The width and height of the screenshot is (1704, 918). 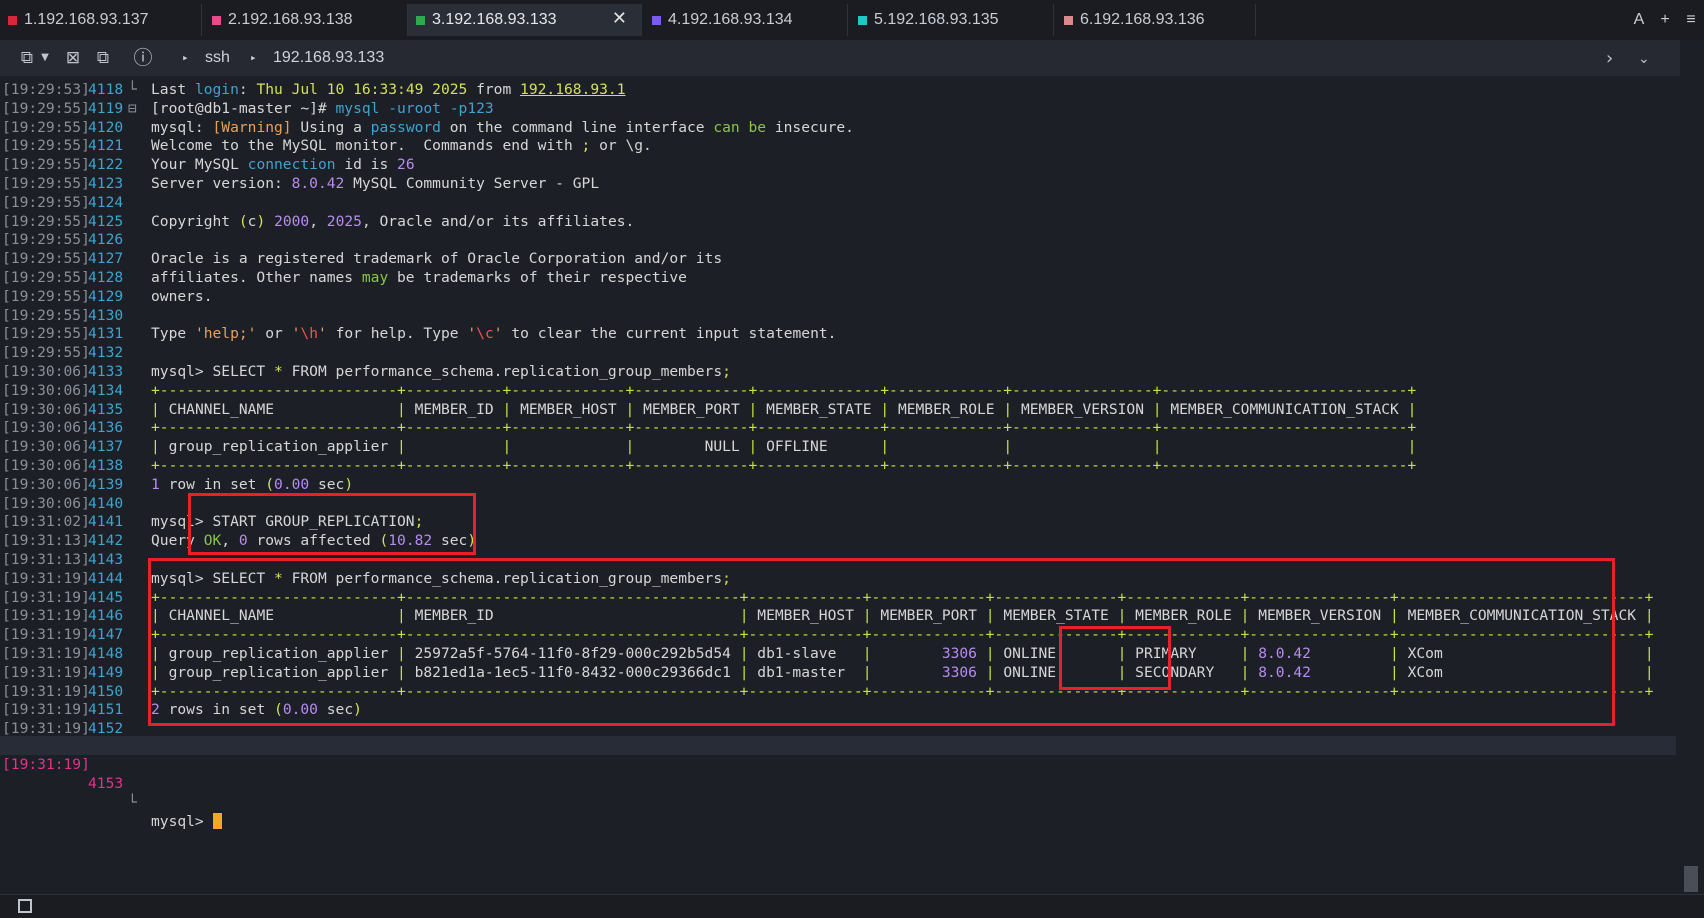 I want to click on tab-1: 1.192.168.93.137, so click(x=101, y=20).